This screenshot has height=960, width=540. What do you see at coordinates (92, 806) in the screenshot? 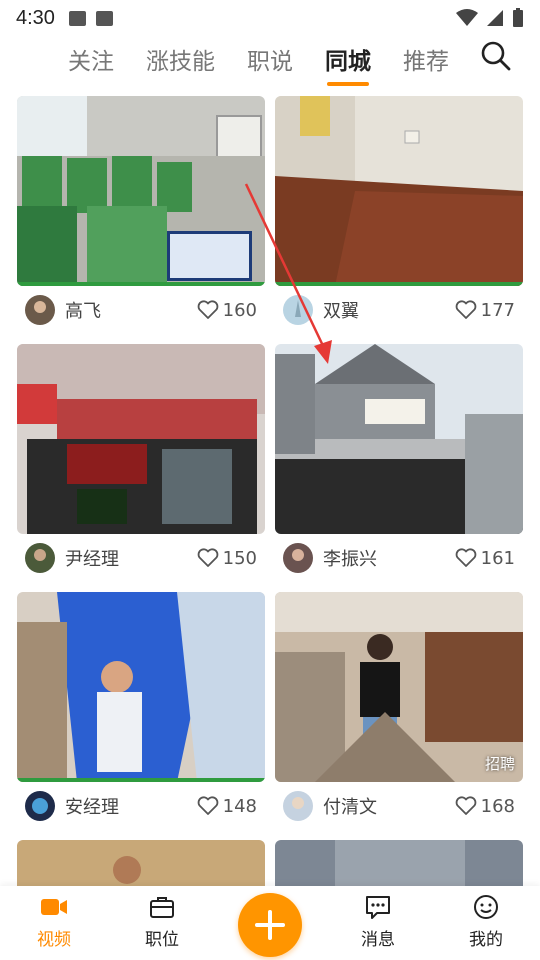
I see `author-name: 安经理` at bounding box center [92, 806].